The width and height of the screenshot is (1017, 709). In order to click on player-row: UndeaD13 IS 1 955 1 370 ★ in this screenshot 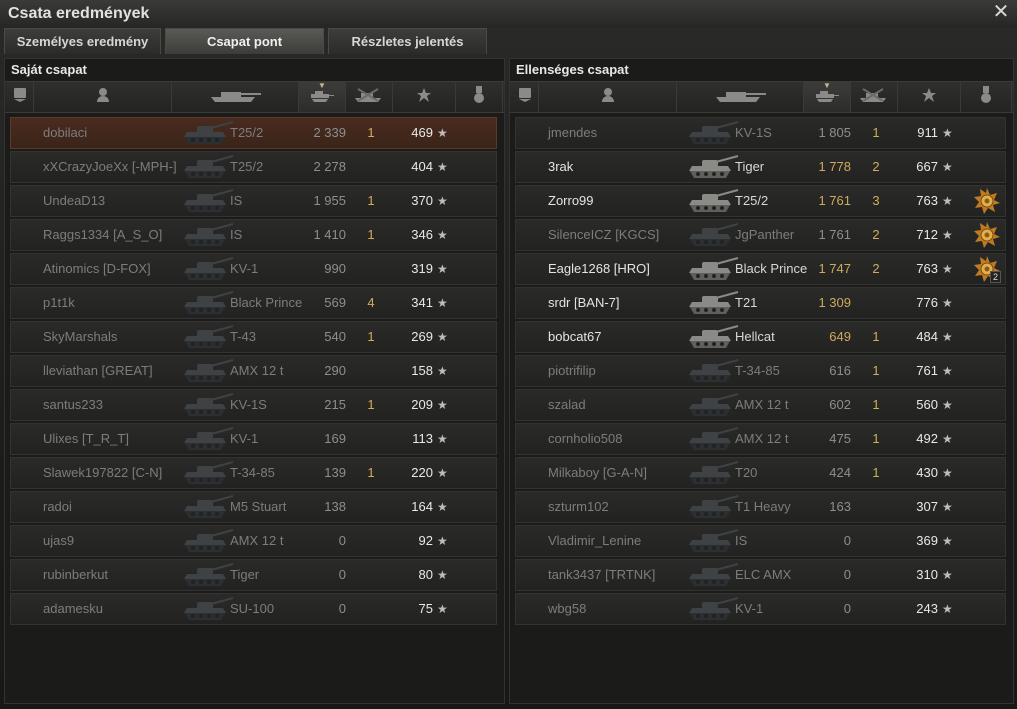, I will do `click(253, 201)`.